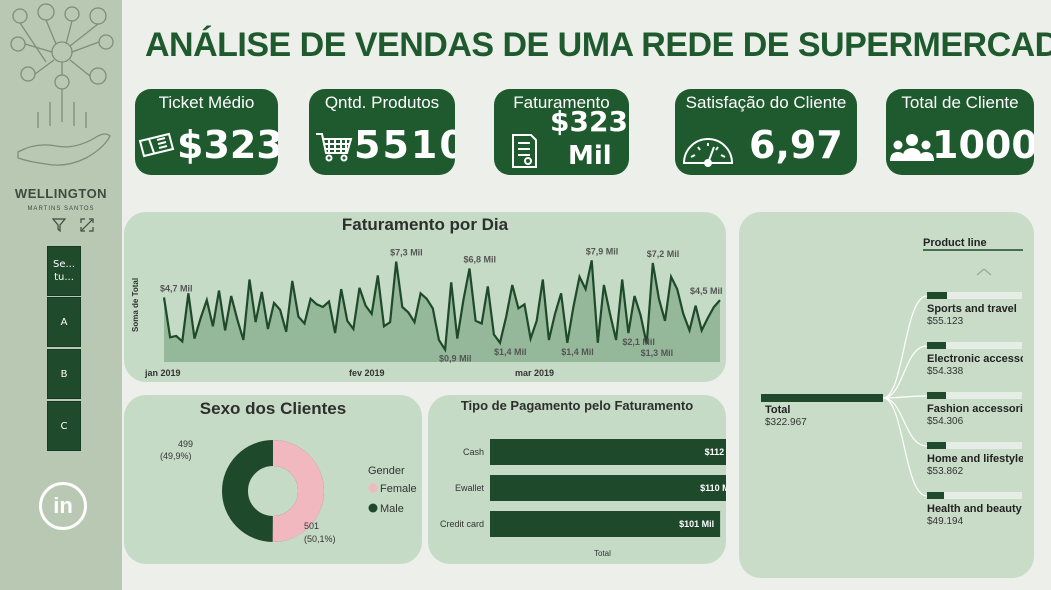 Image resolution: width=1051 pixels, height=590 pixels. I want to click on tree-connectors, so click(905, 396).